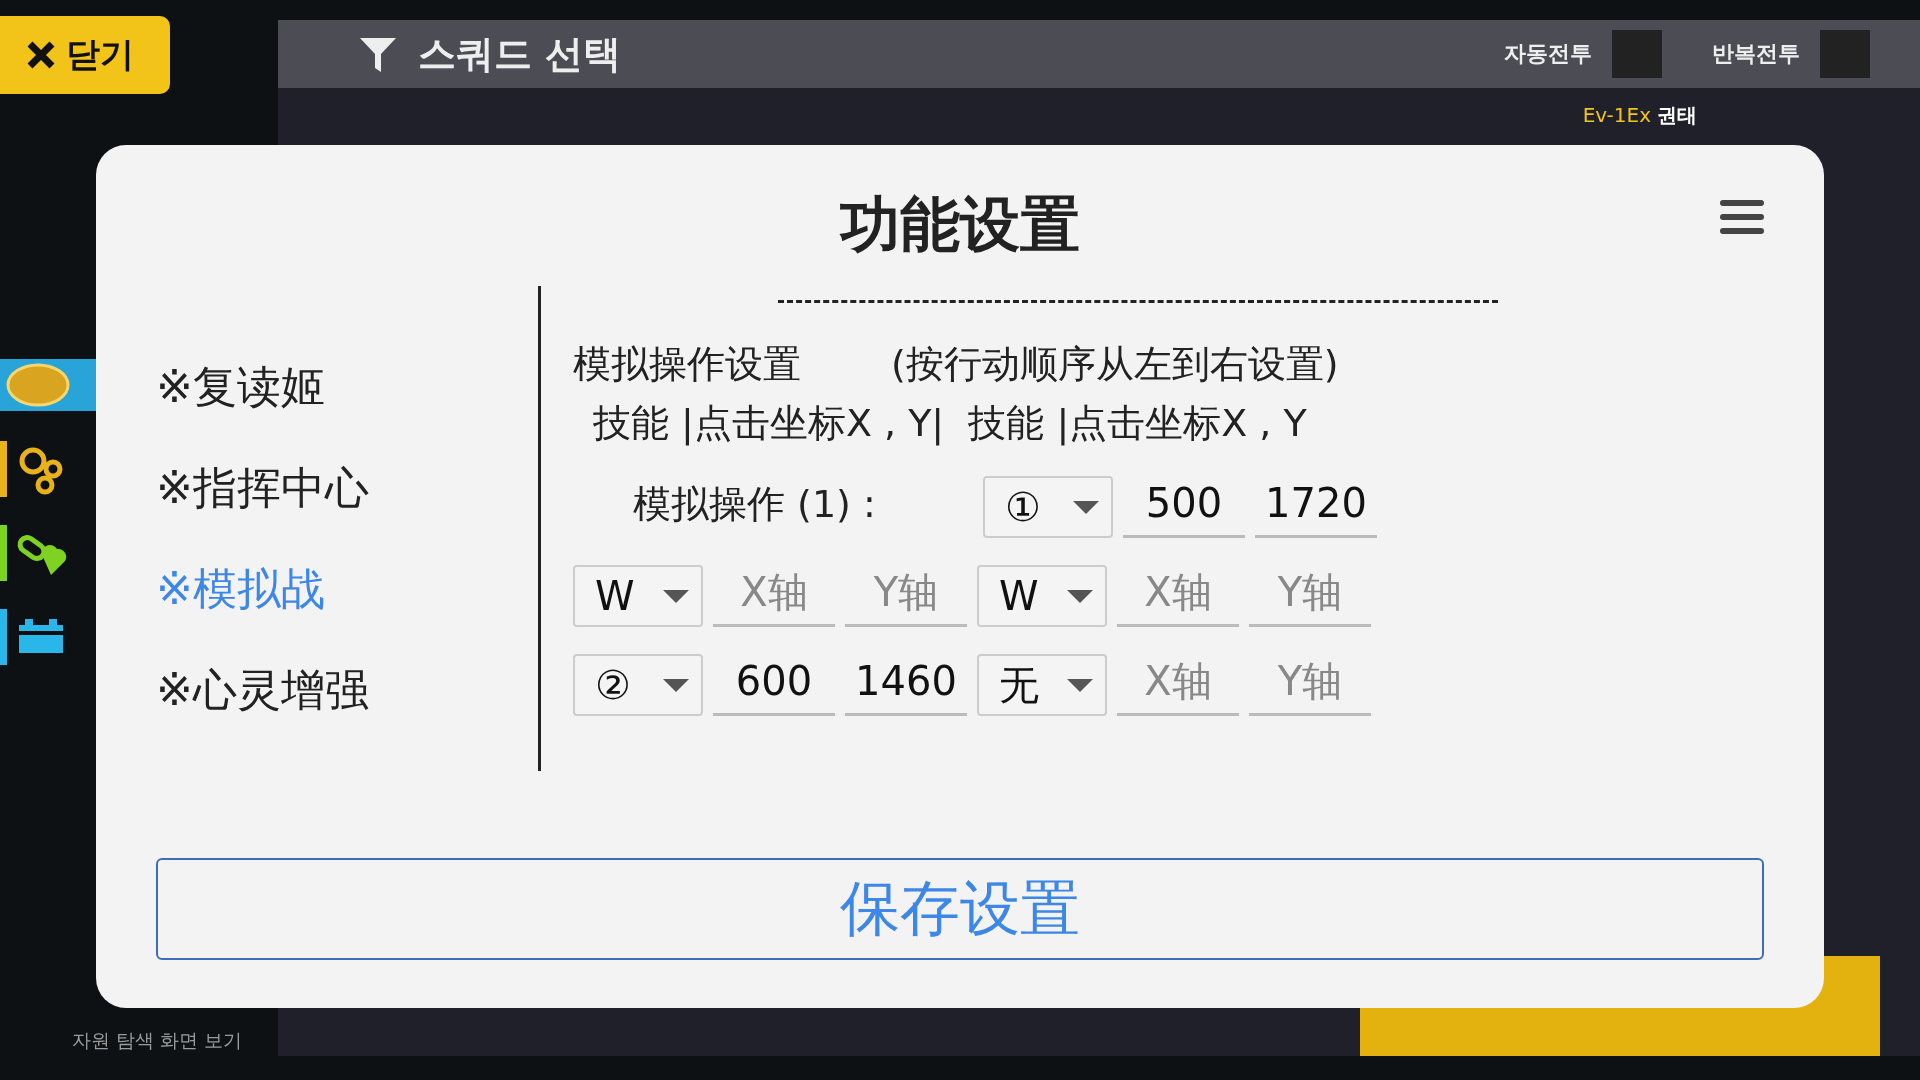  What do you see at coordinates (175, 1041) in the screenshot?
I see `footer-link: 자원 탐색 화면 보기` at bounding box center [175, 1041].